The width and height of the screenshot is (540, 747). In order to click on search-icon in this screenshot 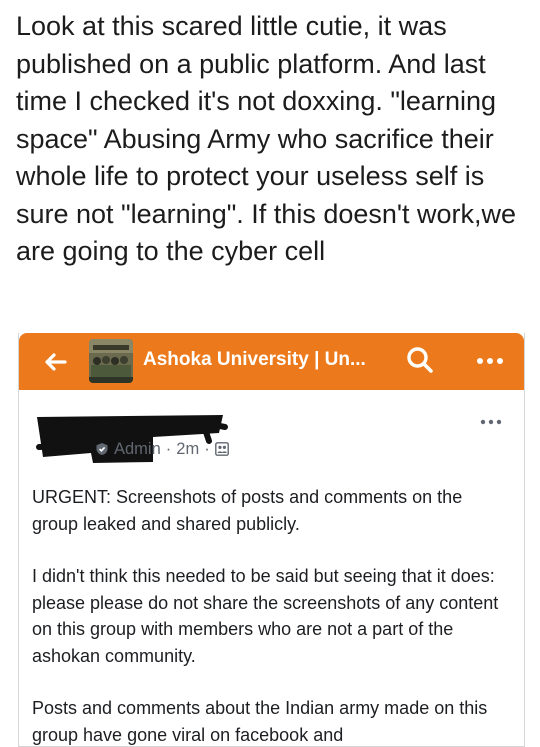, I will do `click(420, 360)`.